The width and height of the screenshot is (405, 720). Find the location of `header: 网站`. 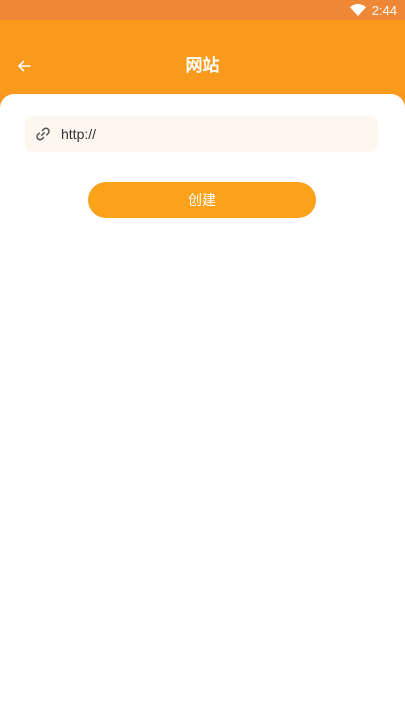

header: 网站 is located at coordinates (202, 57).